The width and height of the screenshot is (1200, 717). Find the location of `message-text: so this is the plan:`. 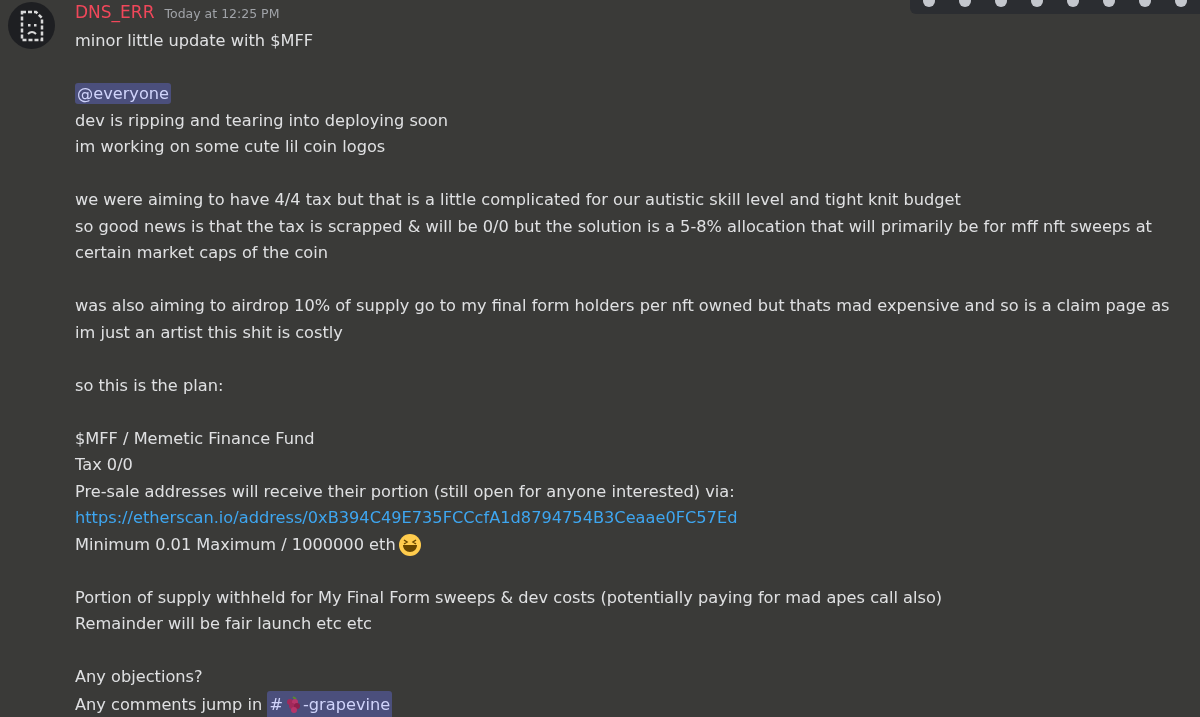

message-text: so this is the plan: is located at coordinates (149, 385).